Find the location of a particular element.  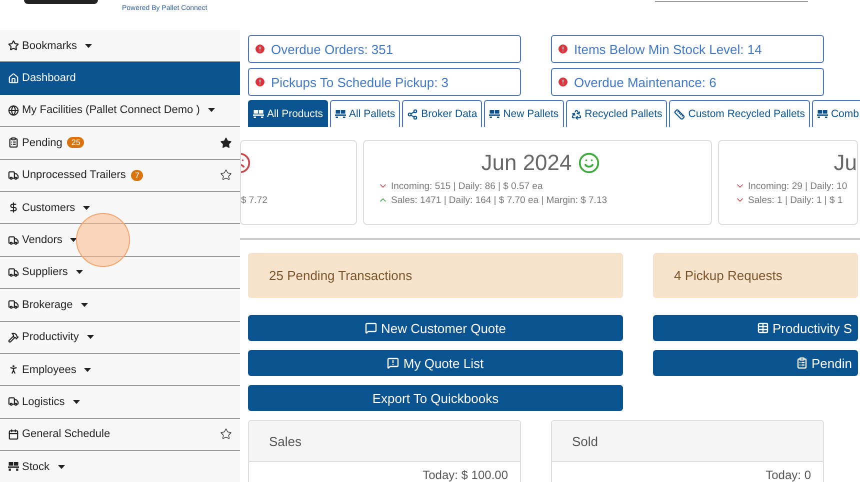

sidebar-item: Brokerage is located at coordinates (120, 305).